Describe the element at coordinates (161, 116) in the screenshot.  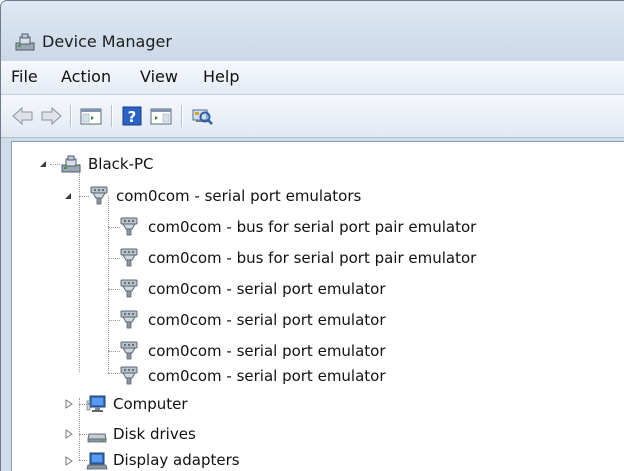
I see `properties-pane-icon` at that location.